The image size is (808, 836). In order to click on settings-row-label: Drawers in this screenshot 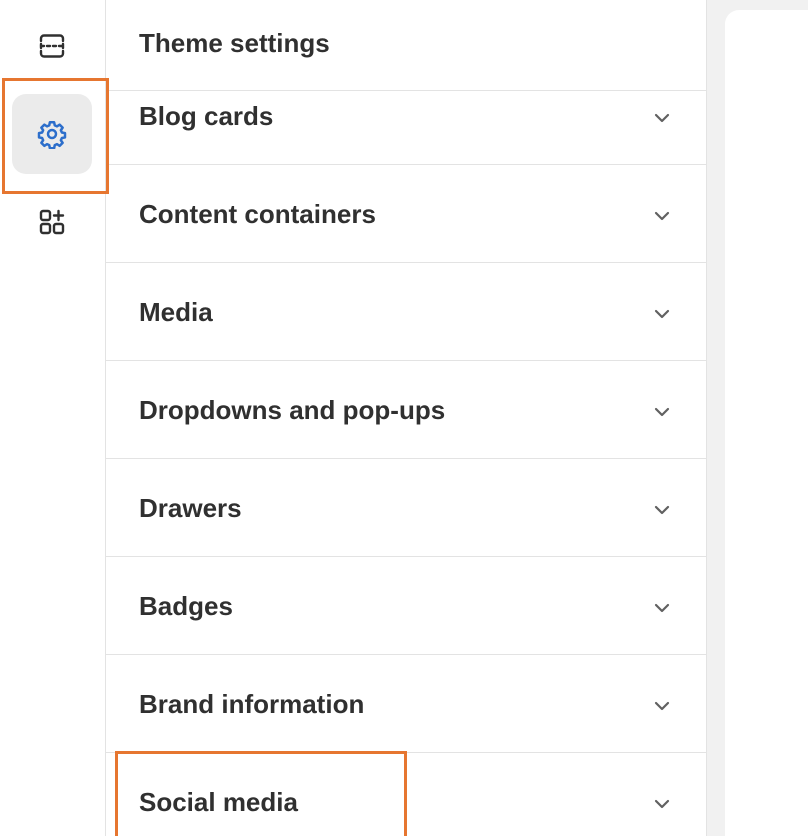, I will do `click(190, 508)`.